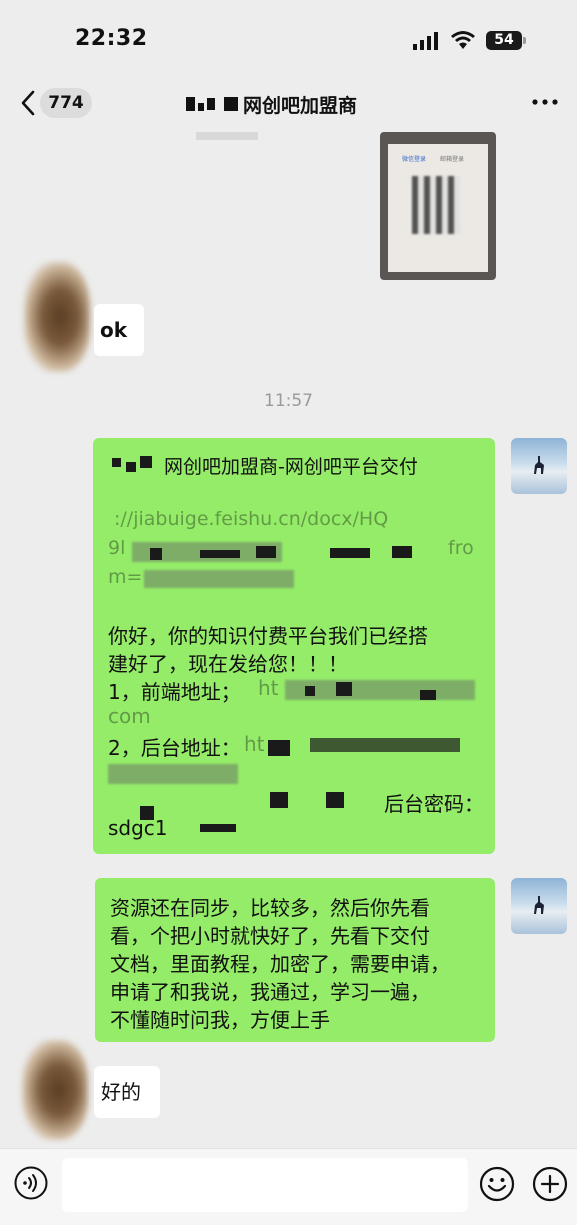 This screenshot has width=577, height=1225. Describe the element at coordinates (414, 159) in the screenshot. I see `image-tab-wechat: 微信登录` at that location.